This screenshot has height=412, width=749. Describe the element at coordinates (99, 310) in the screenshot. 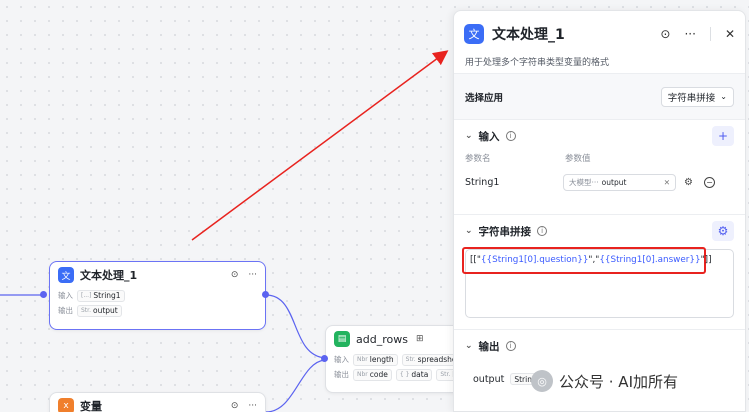

I see `output-tag: Str. output` at that location.